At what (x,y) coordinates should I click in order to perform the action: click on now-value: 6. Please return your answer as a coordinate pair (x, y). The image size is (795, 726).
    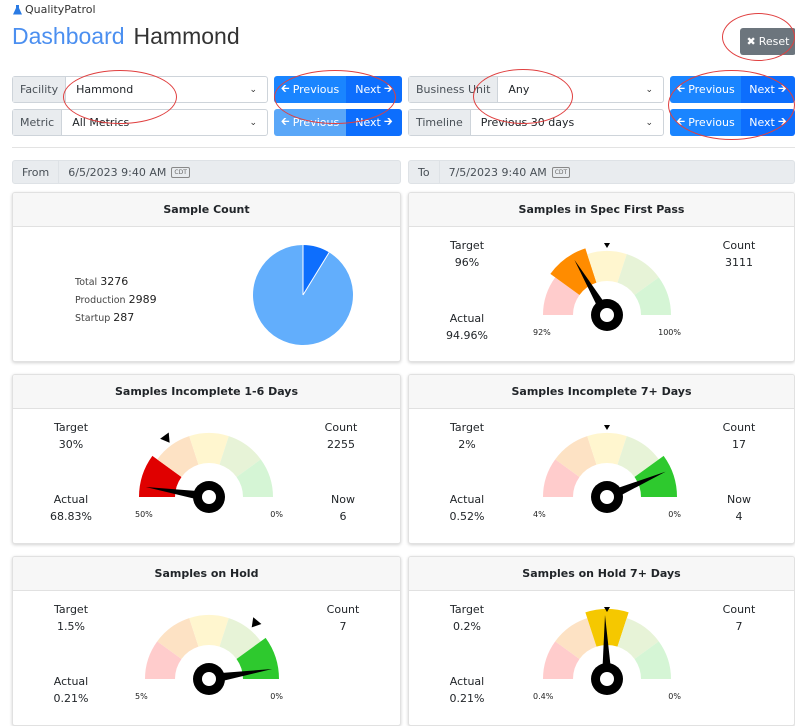
    Looking at the image, I should click on (343, 516).